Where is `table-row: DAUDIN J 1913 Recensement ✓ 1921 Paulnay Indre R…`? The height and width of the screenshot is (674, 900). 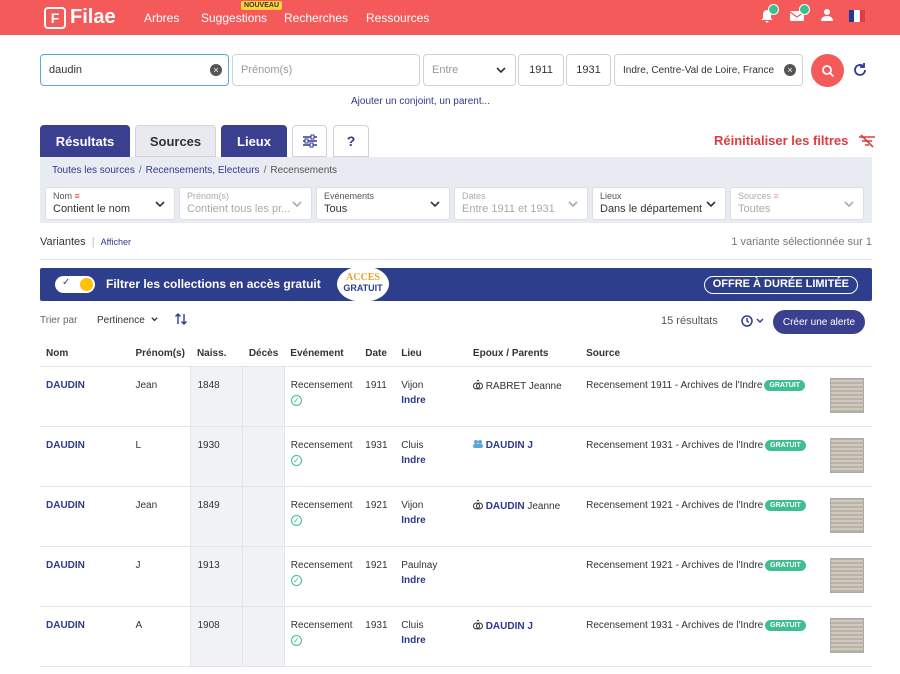
table-row: DAUDIN J 1913 Recensement ✓ 1921 Paulnay Indre R… is located at coordinates (456, 576).